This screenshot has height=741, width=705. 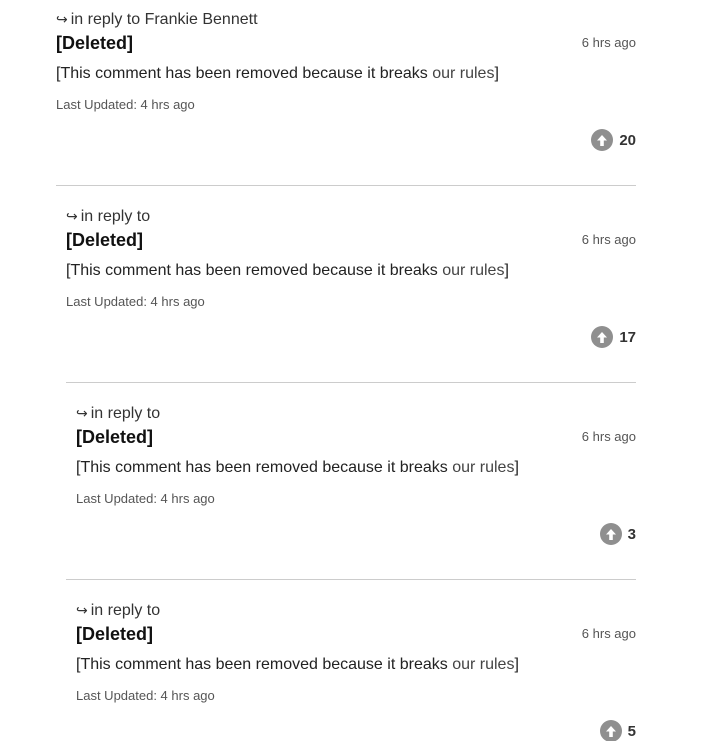 I want to click on vote-count: 3, so click(x=631, y=534).